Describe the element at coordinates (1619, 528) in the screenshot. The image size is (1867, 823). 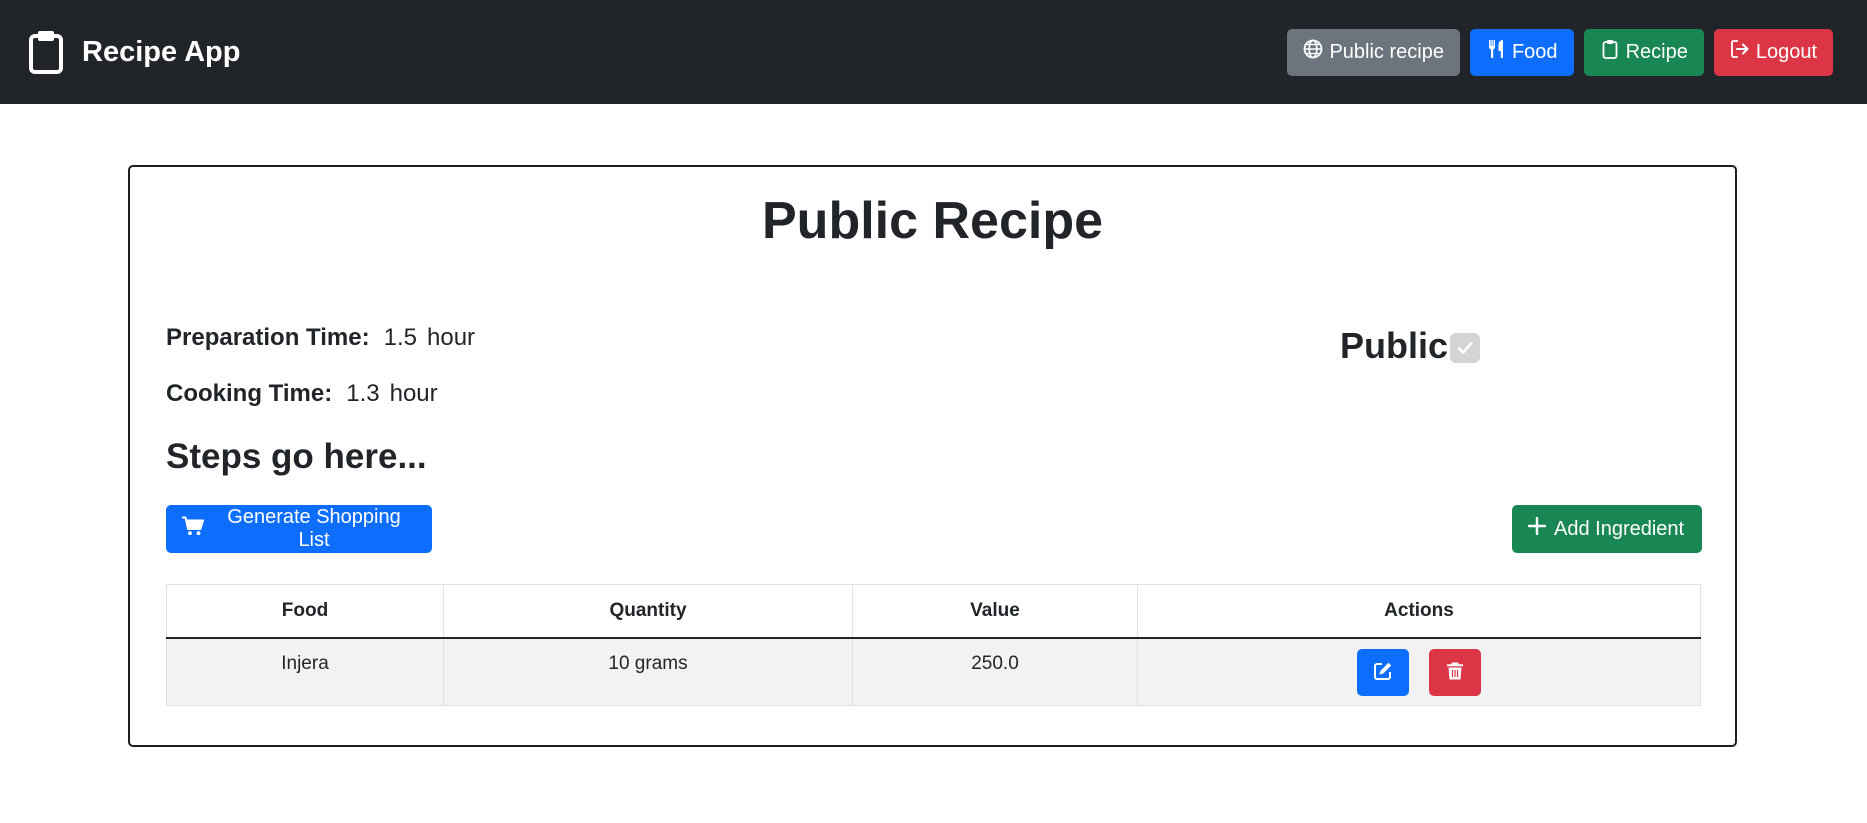
I see `add-ingredient-label: Add Ingredient` at that location.